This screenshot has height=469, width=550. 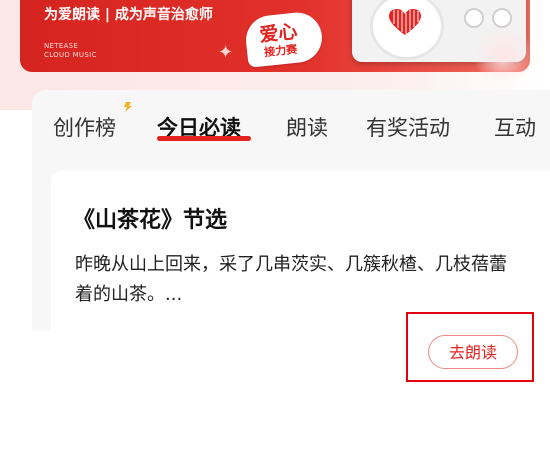 I want to click on category-tabs: 创作榜 今日必读 朗读 有奖活动 互动, so click(x=291, y=125).